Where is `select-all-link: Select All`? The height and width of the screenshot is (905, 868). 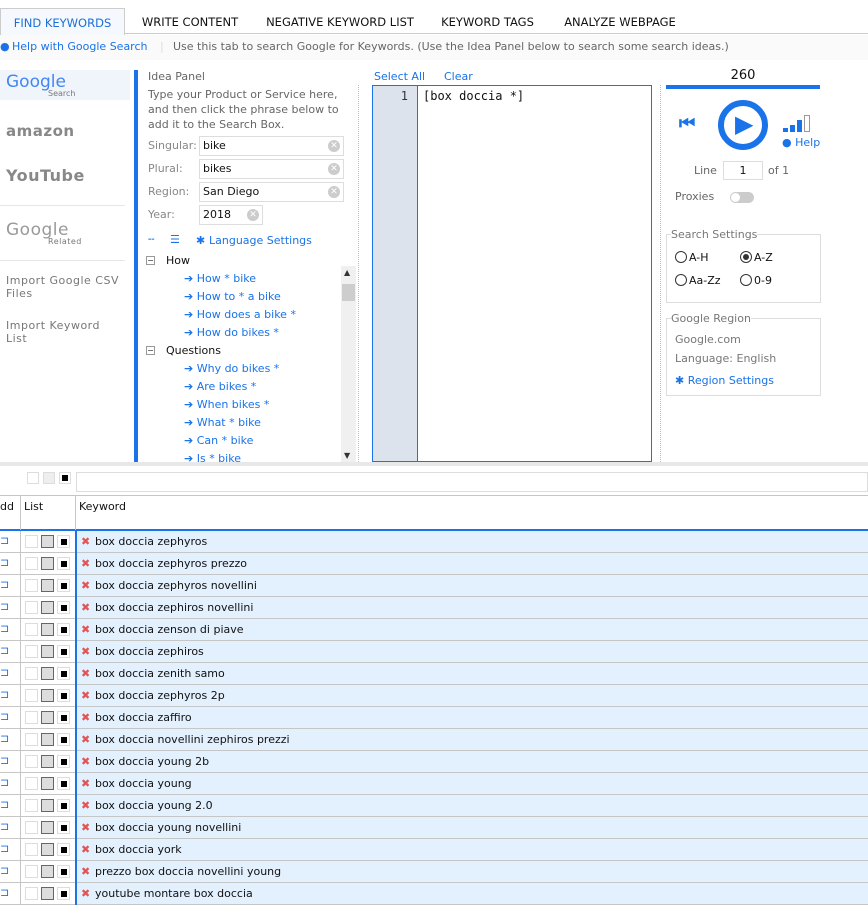
select-all-link: Select All is located at coordinates (399, 76).